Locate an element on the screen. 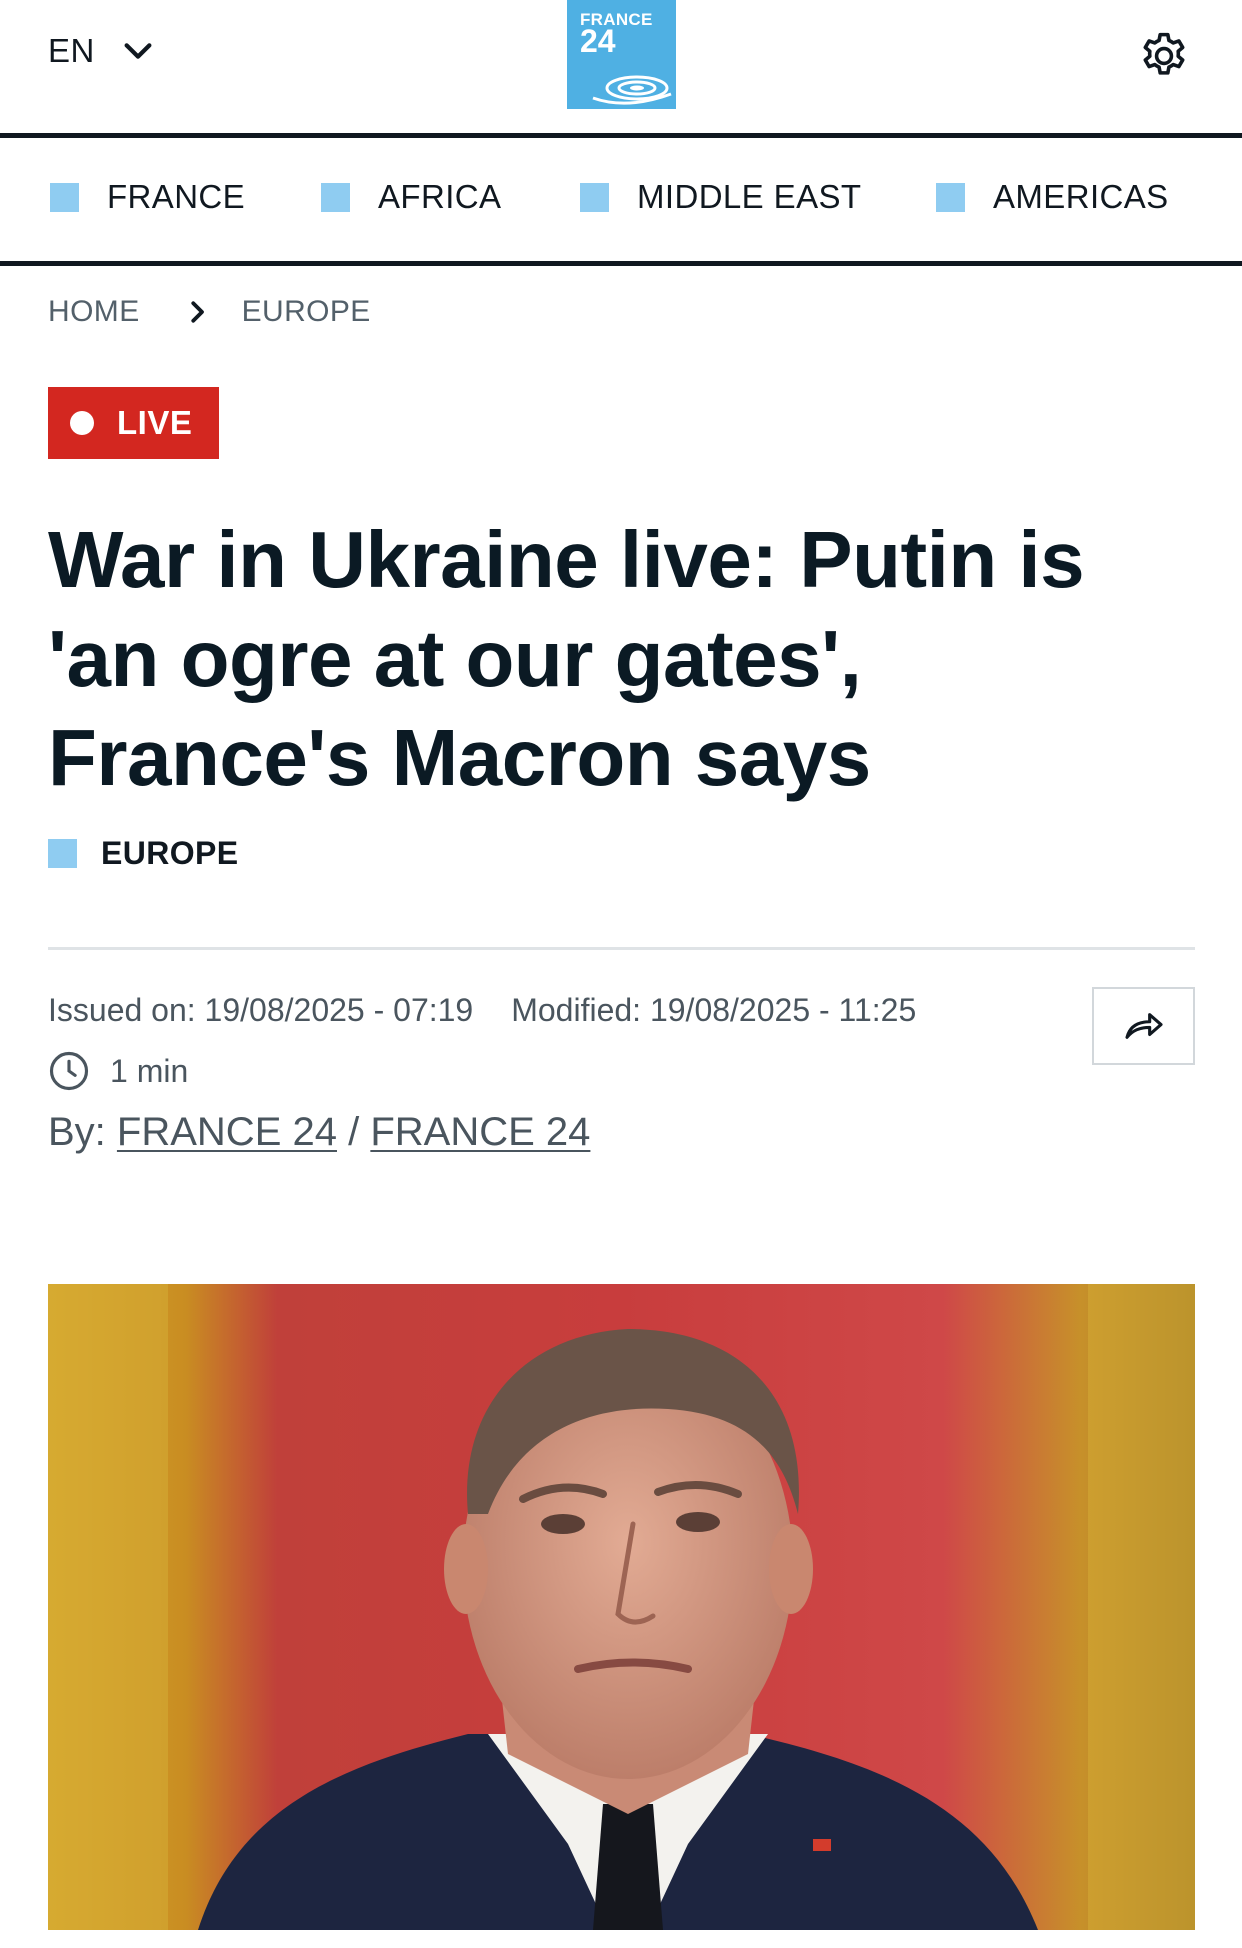  live-badge: LIVE is located at coordinates (133, 423).